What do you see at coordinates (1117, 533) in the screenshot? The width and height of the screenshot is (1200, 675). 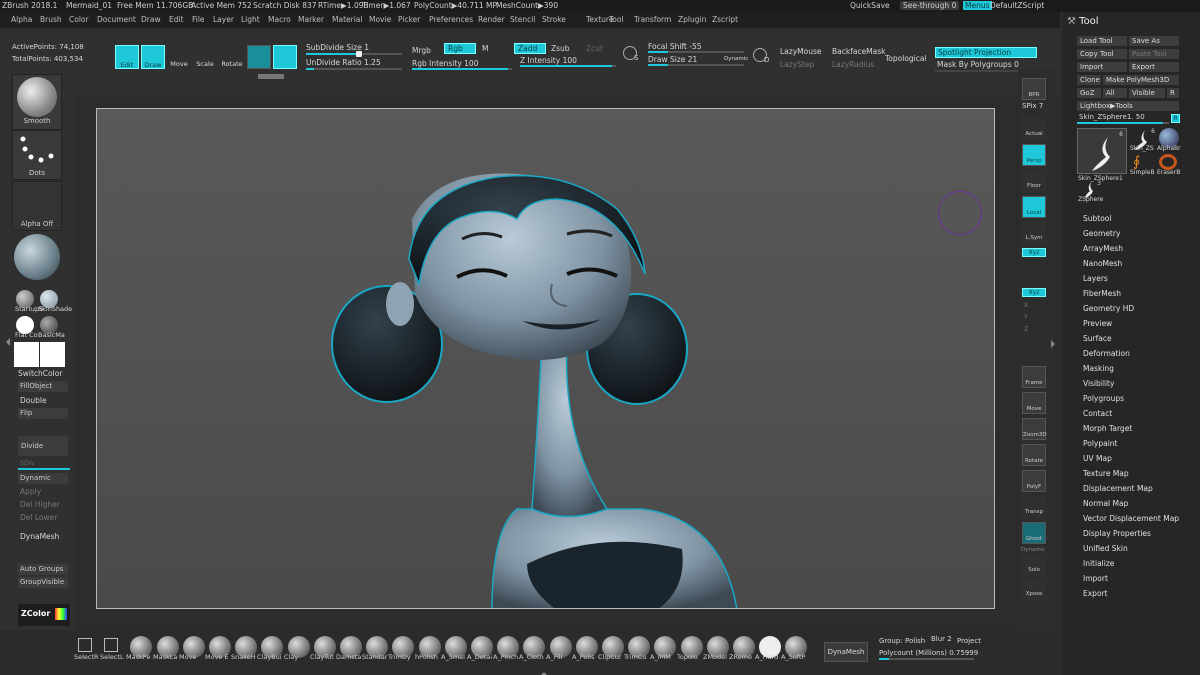 I see `section-display-properties: Display Properties` at bounding box center [1117, 533].